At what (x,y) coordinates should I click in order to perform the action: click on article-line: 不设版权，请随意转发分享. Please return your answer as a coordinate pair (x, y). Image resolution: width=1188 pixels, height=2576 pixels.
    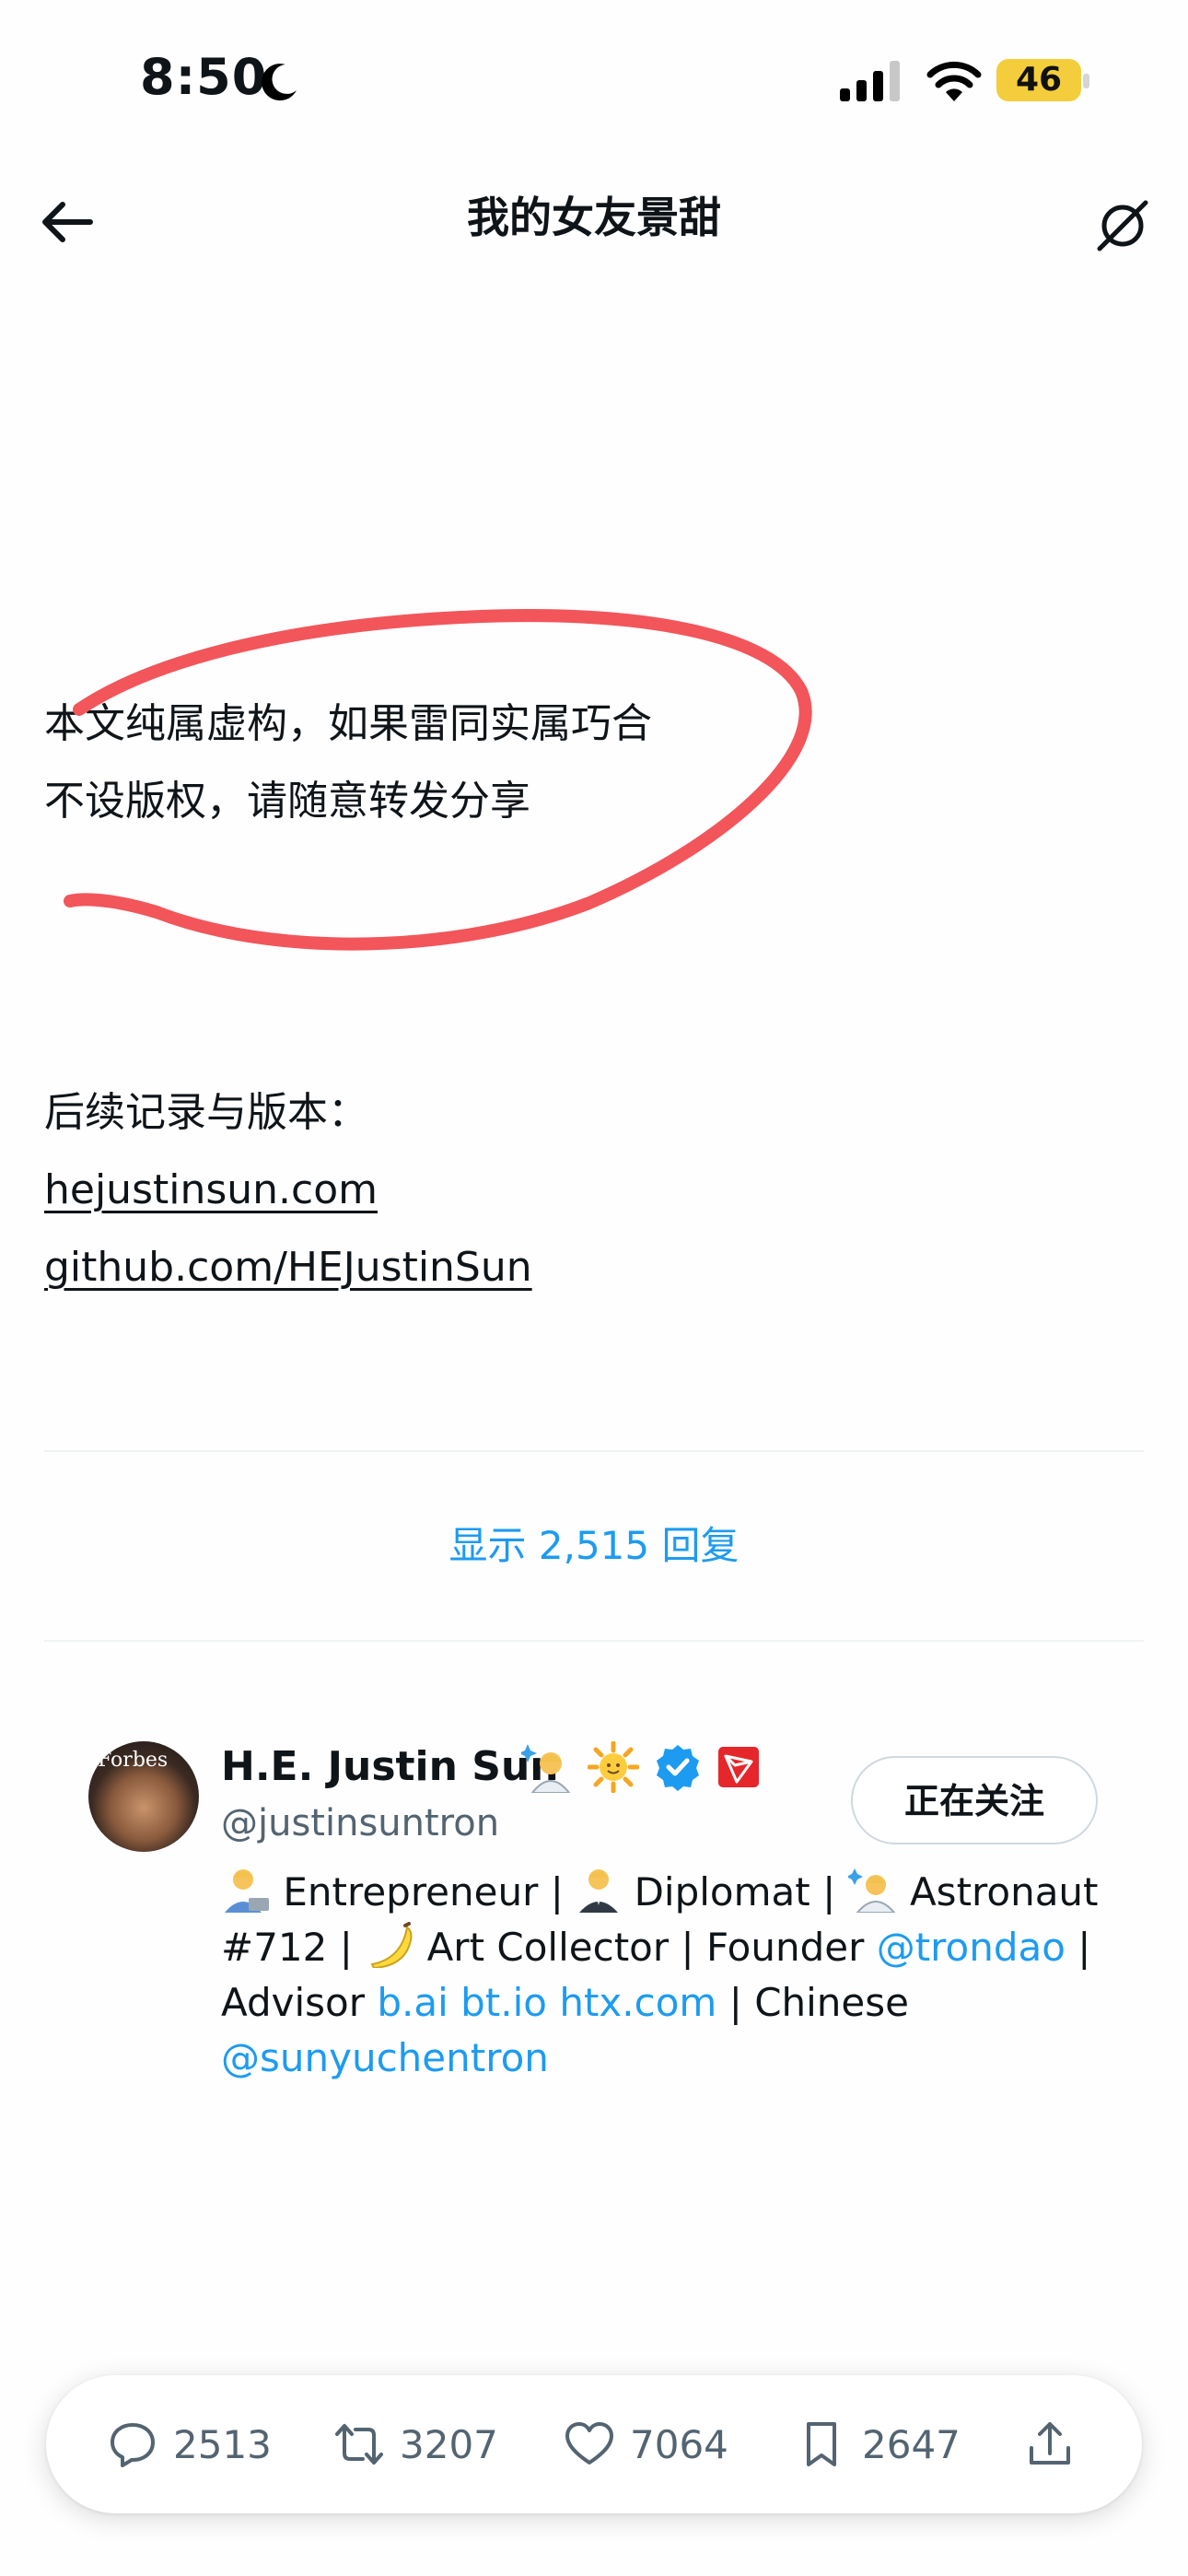
    Looking at the image, I should click on (287, 801).